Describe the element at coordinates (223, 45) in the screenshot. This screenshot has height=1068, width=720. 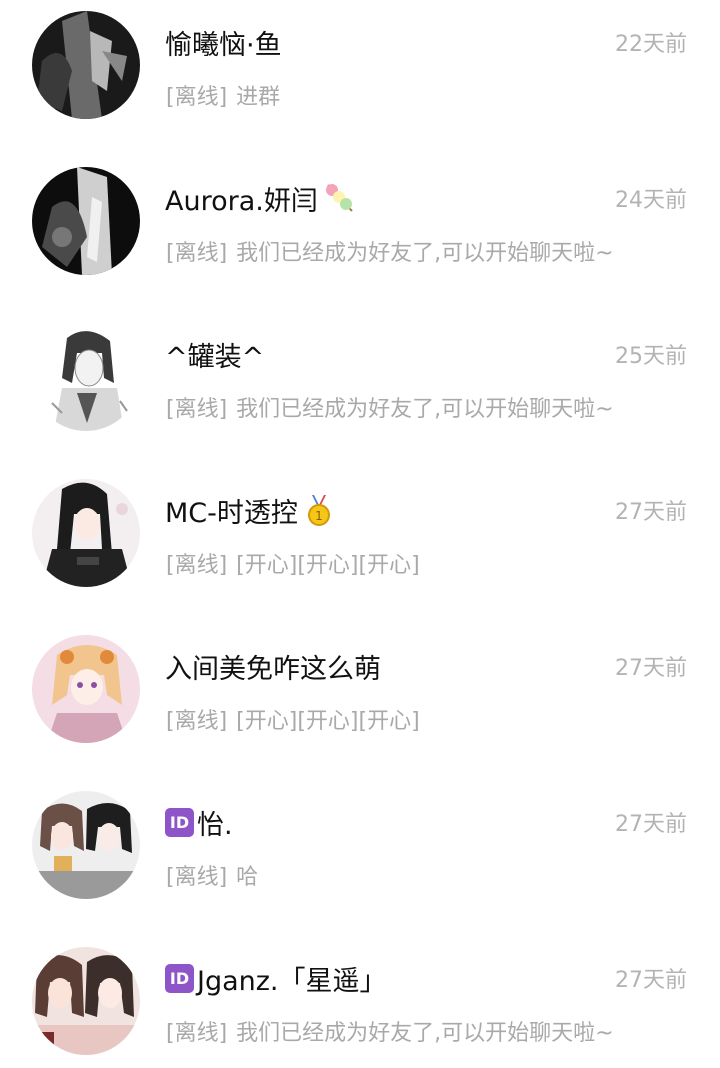
I see `contact-name-text: 愉曦恼·鱼` at that location.